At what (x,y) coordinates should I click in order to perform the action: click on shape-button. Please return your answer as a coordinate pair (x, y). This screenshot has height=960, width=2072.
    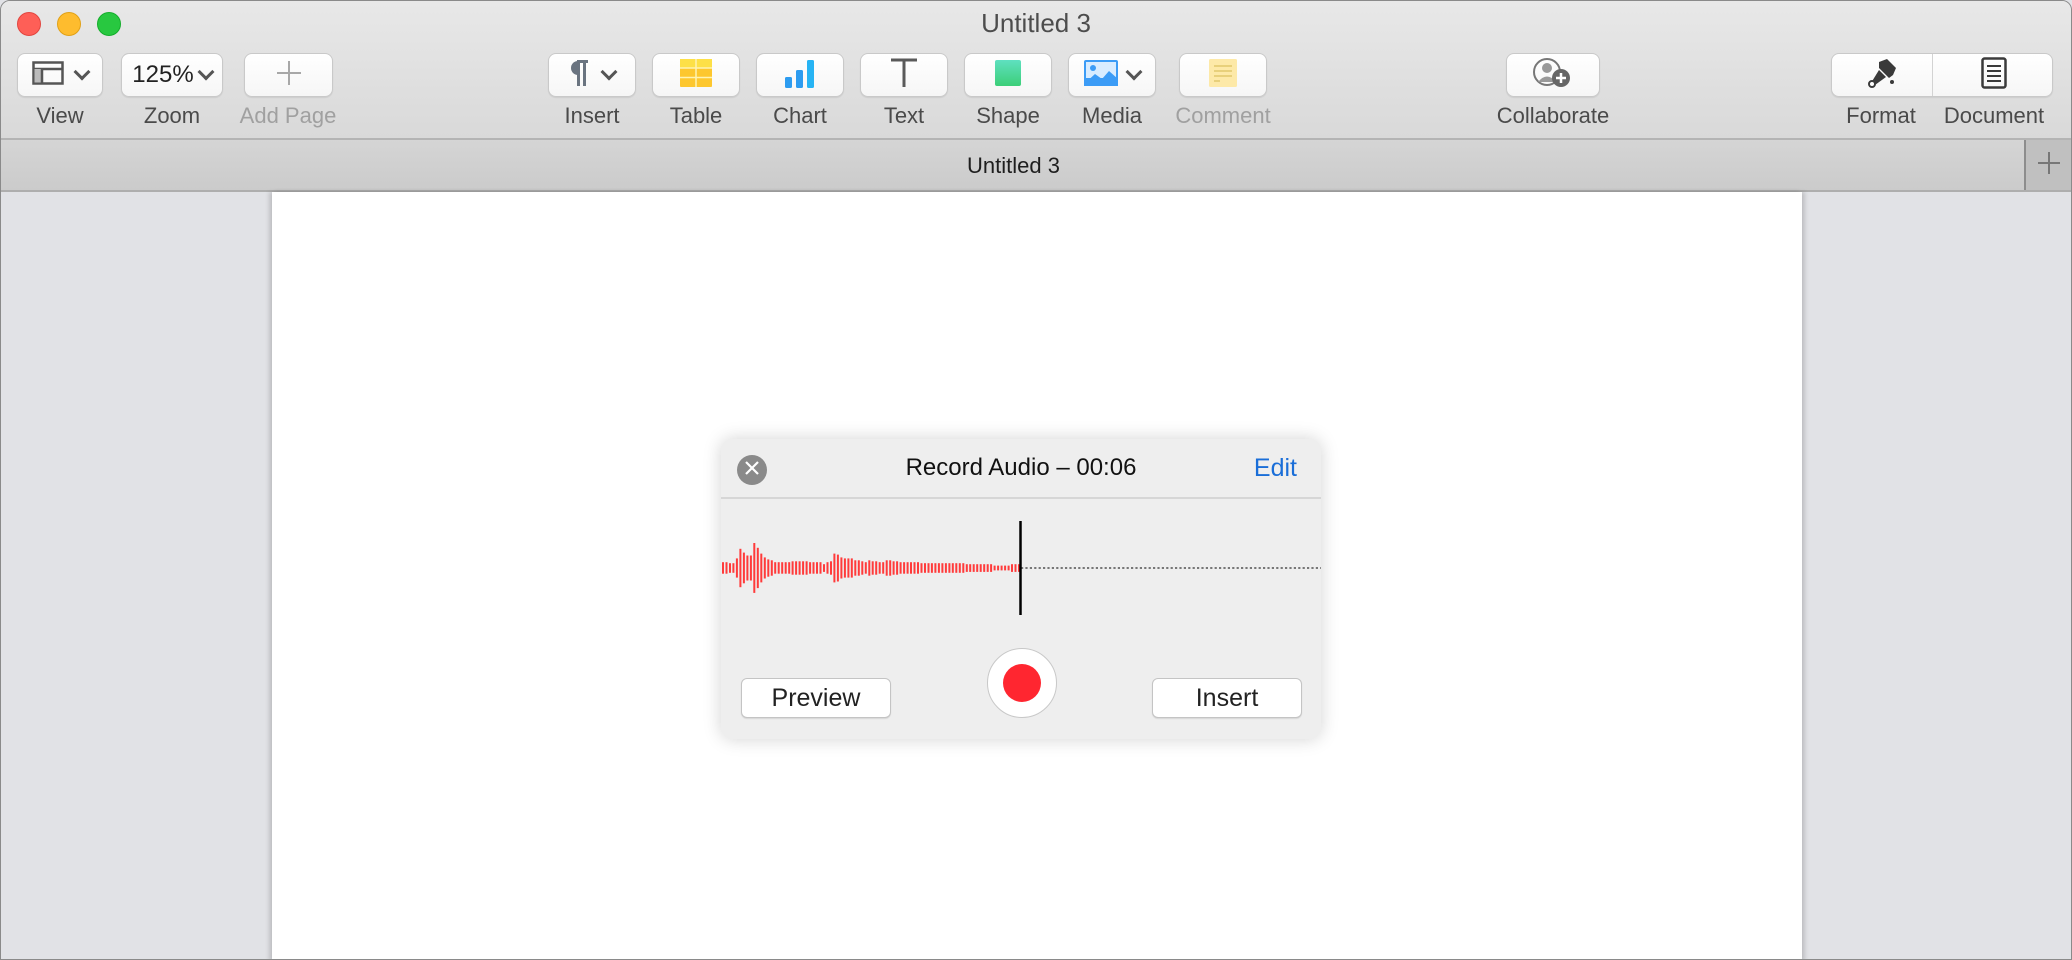
    Looking at the image, I should click on (1008, 75).